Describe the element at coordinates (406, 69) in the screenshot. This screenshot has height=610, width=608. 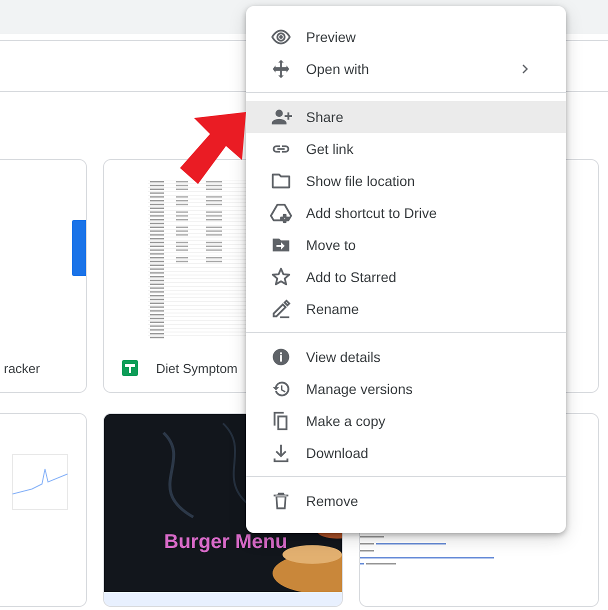
I see `menu-item: Open with` at that location.